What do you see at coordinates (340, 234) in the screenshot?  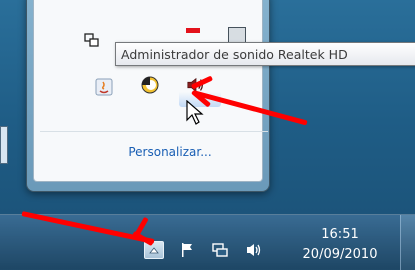 I see `clock-time: 16:51` at bounding box center [340, 234].